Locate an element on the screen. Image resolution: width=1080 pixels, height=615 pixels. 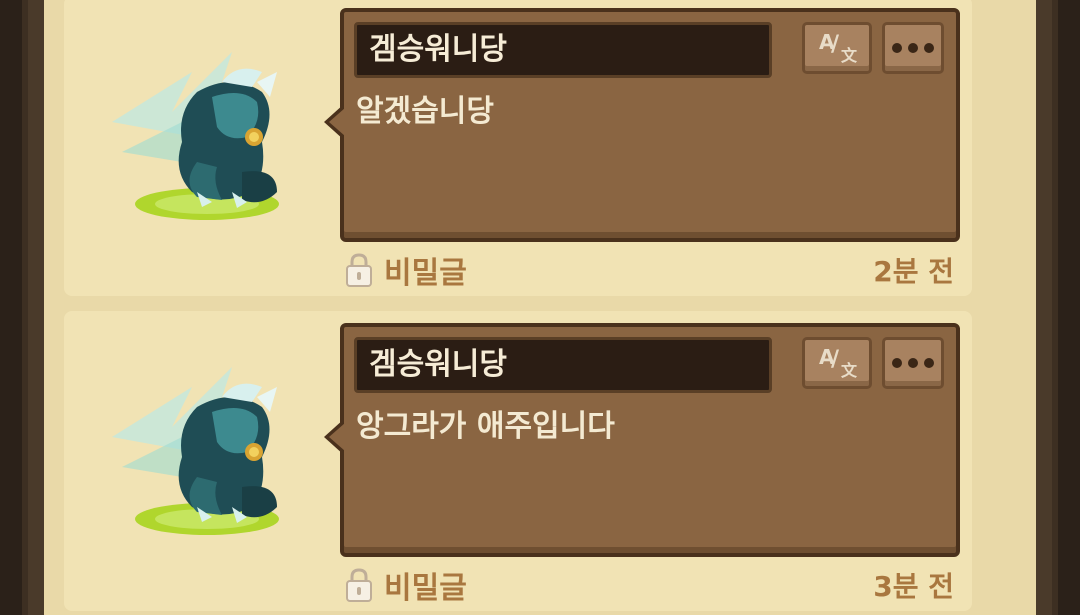
right-frame is located at coordinates (1066, 307).